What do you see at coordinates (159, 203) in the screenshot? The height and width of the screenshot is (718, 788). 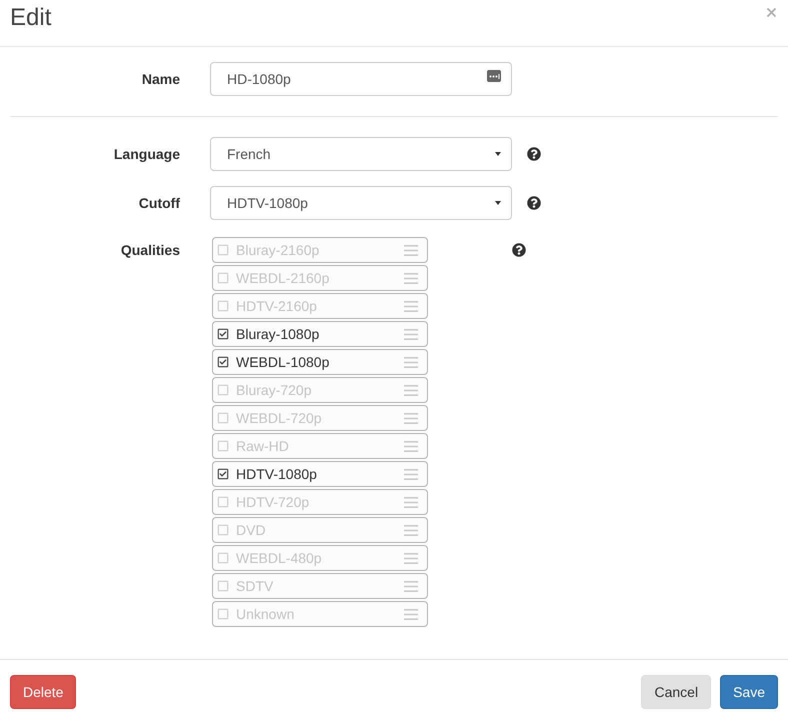 I see `field-label: Cutoff` at bounding box center [159, 203].